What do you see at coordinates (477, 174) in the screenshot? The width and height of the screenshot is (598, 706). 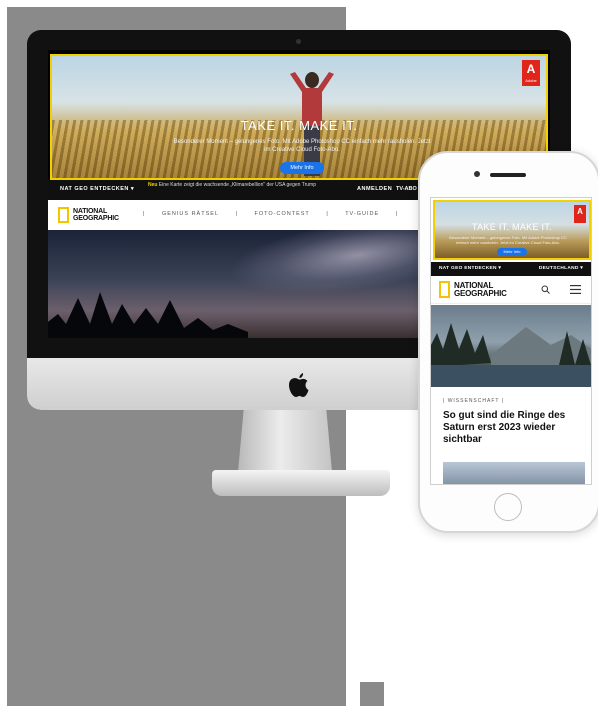 I see `front-camera-icon` at bounding box center [477, 174].